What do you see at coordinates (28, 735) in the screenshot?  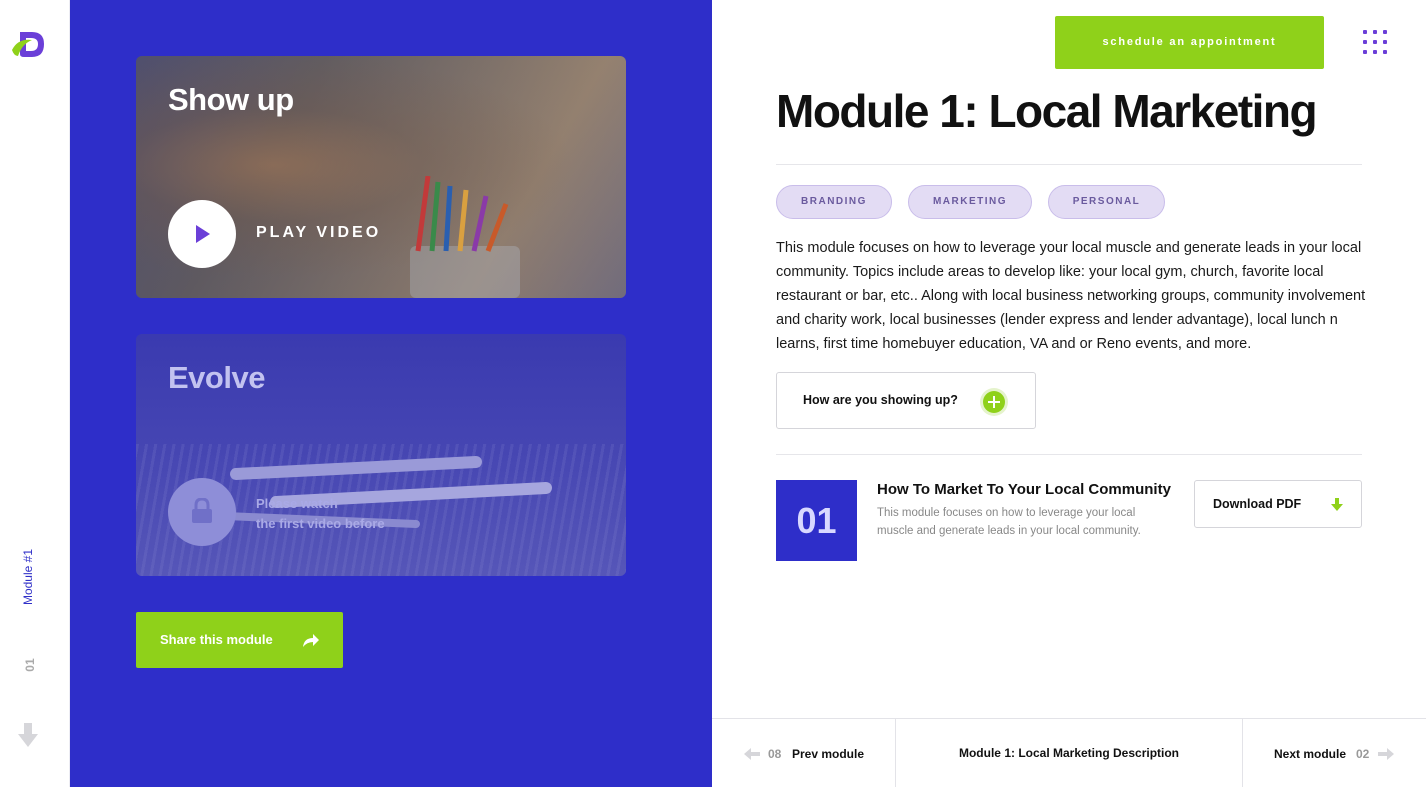 I see `arrow-down-icon` at bounding box center [28, 735].